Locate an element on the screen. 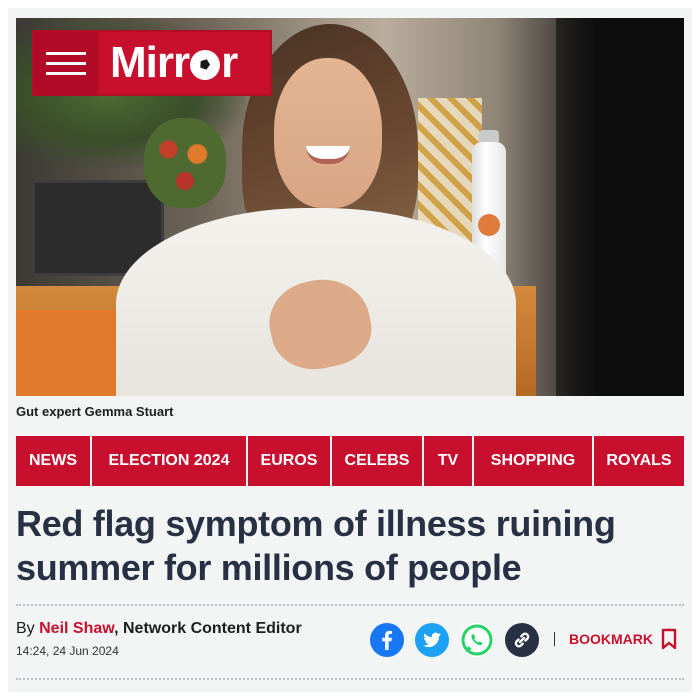  byline: By Neil Shaw, Network Content Editor is located at coordinates (159, 629).